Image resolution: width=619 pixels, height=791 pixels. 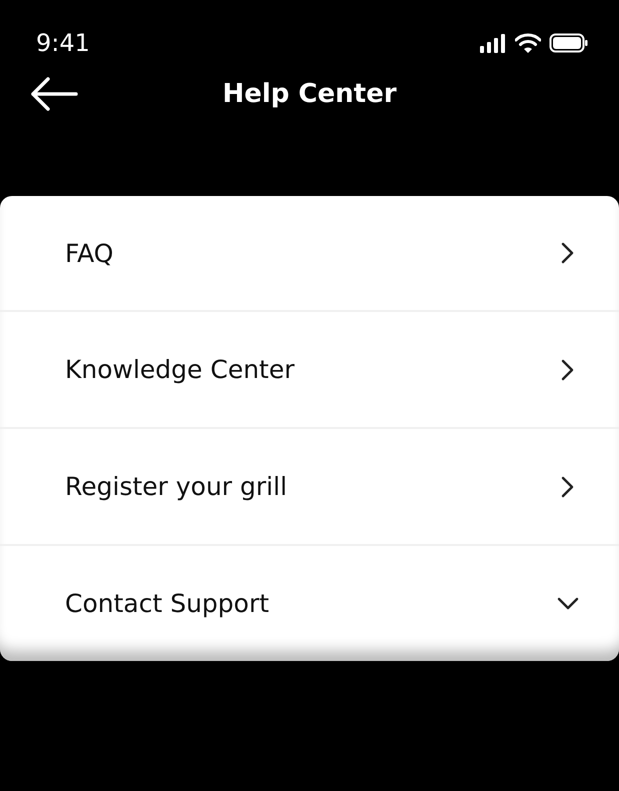 What do you see at coordinates (54, 94) in the screenshot?
I see `back-arrow-icon` at bounding box center [54, 94].